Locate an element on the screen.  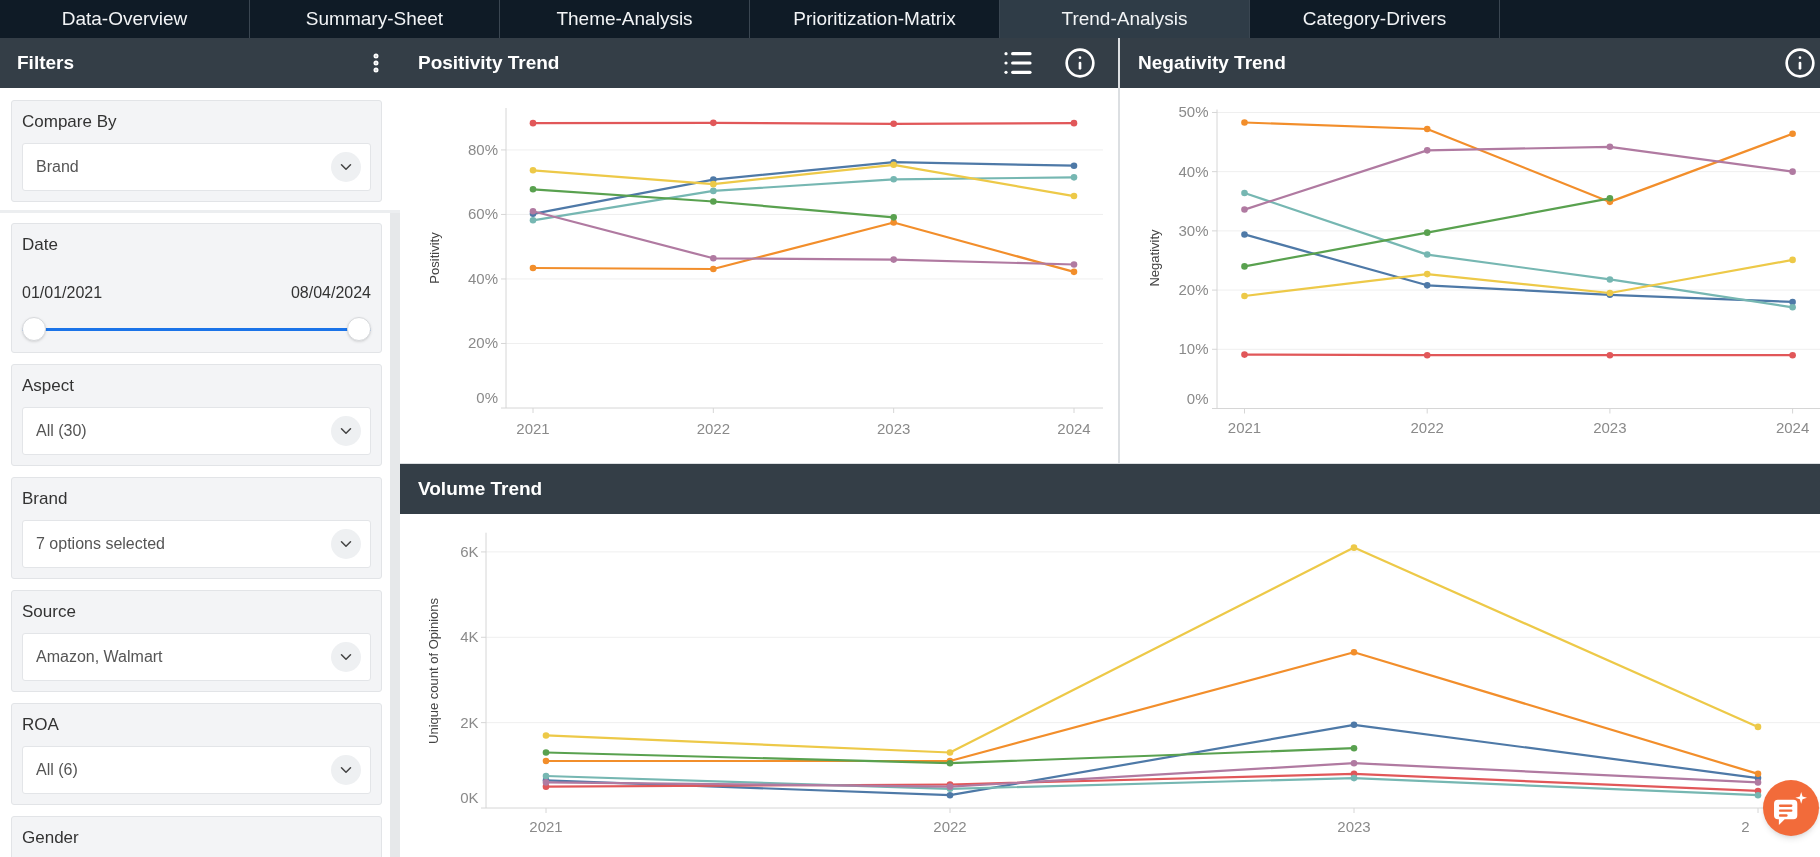
y-axis-title: Positivity is located at coordinates (434, 258).